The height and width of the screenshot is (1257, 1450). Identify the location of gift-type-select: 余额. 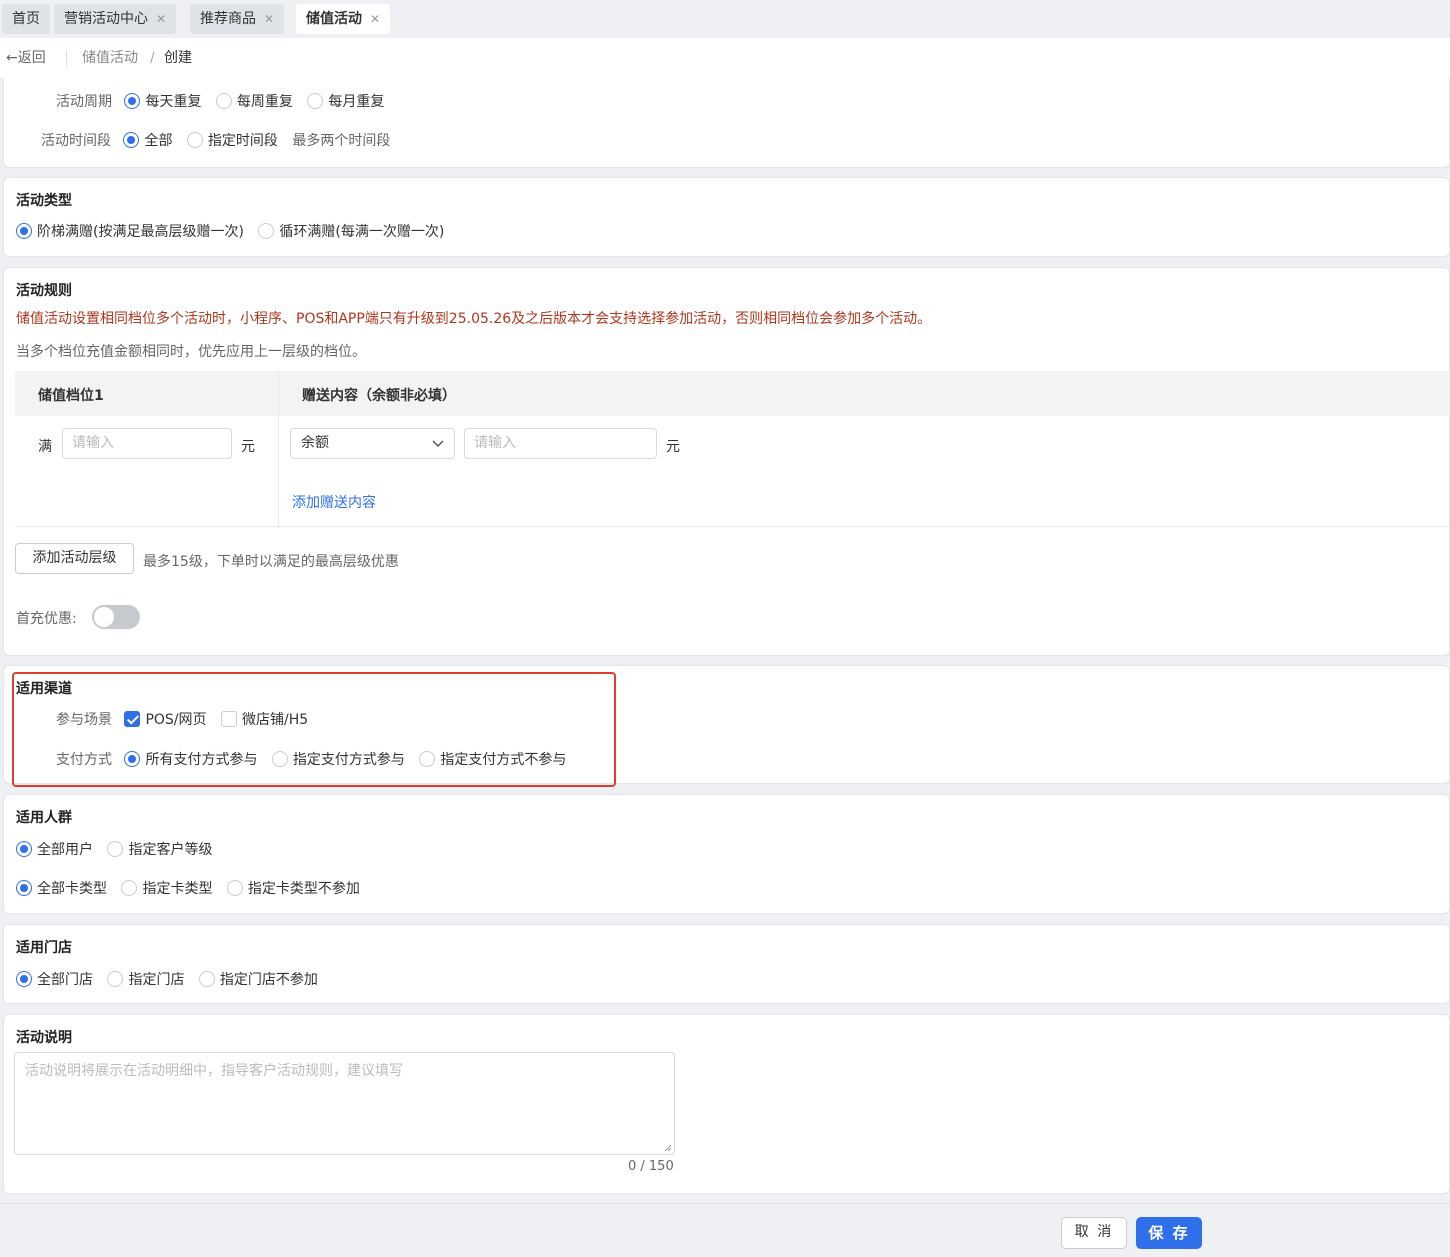
(372, 443).